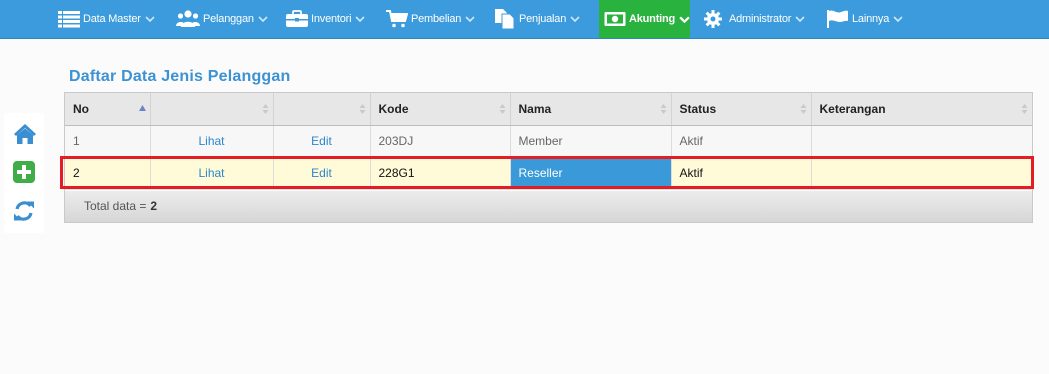 This screenshot has height=374, width=1049. Describe the element at coordinates (838, 19) in the screenshot. I see `flag-icon` at that location.